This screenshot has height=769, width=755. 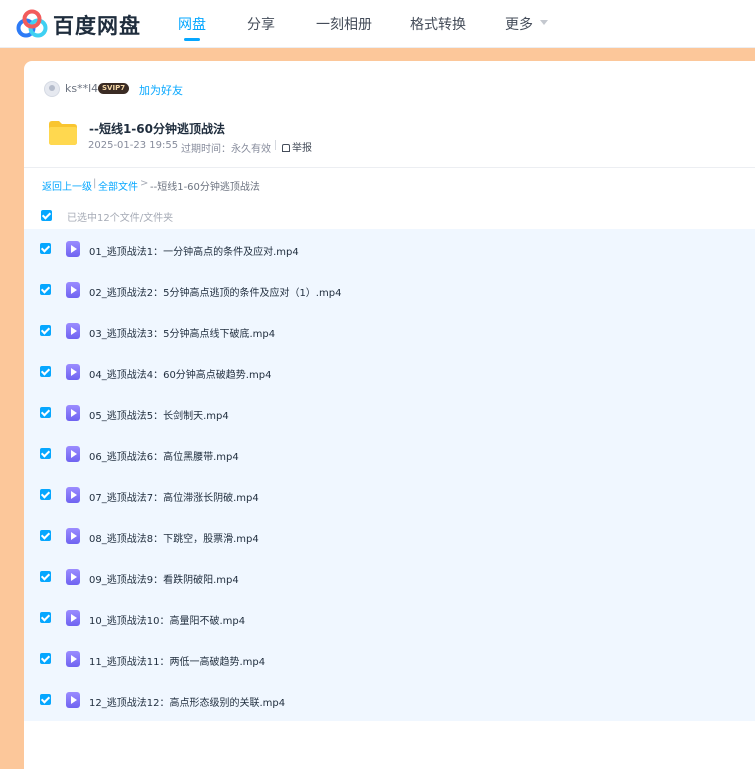 I want to click on report-button: 举报, so click(x=297, y=146).